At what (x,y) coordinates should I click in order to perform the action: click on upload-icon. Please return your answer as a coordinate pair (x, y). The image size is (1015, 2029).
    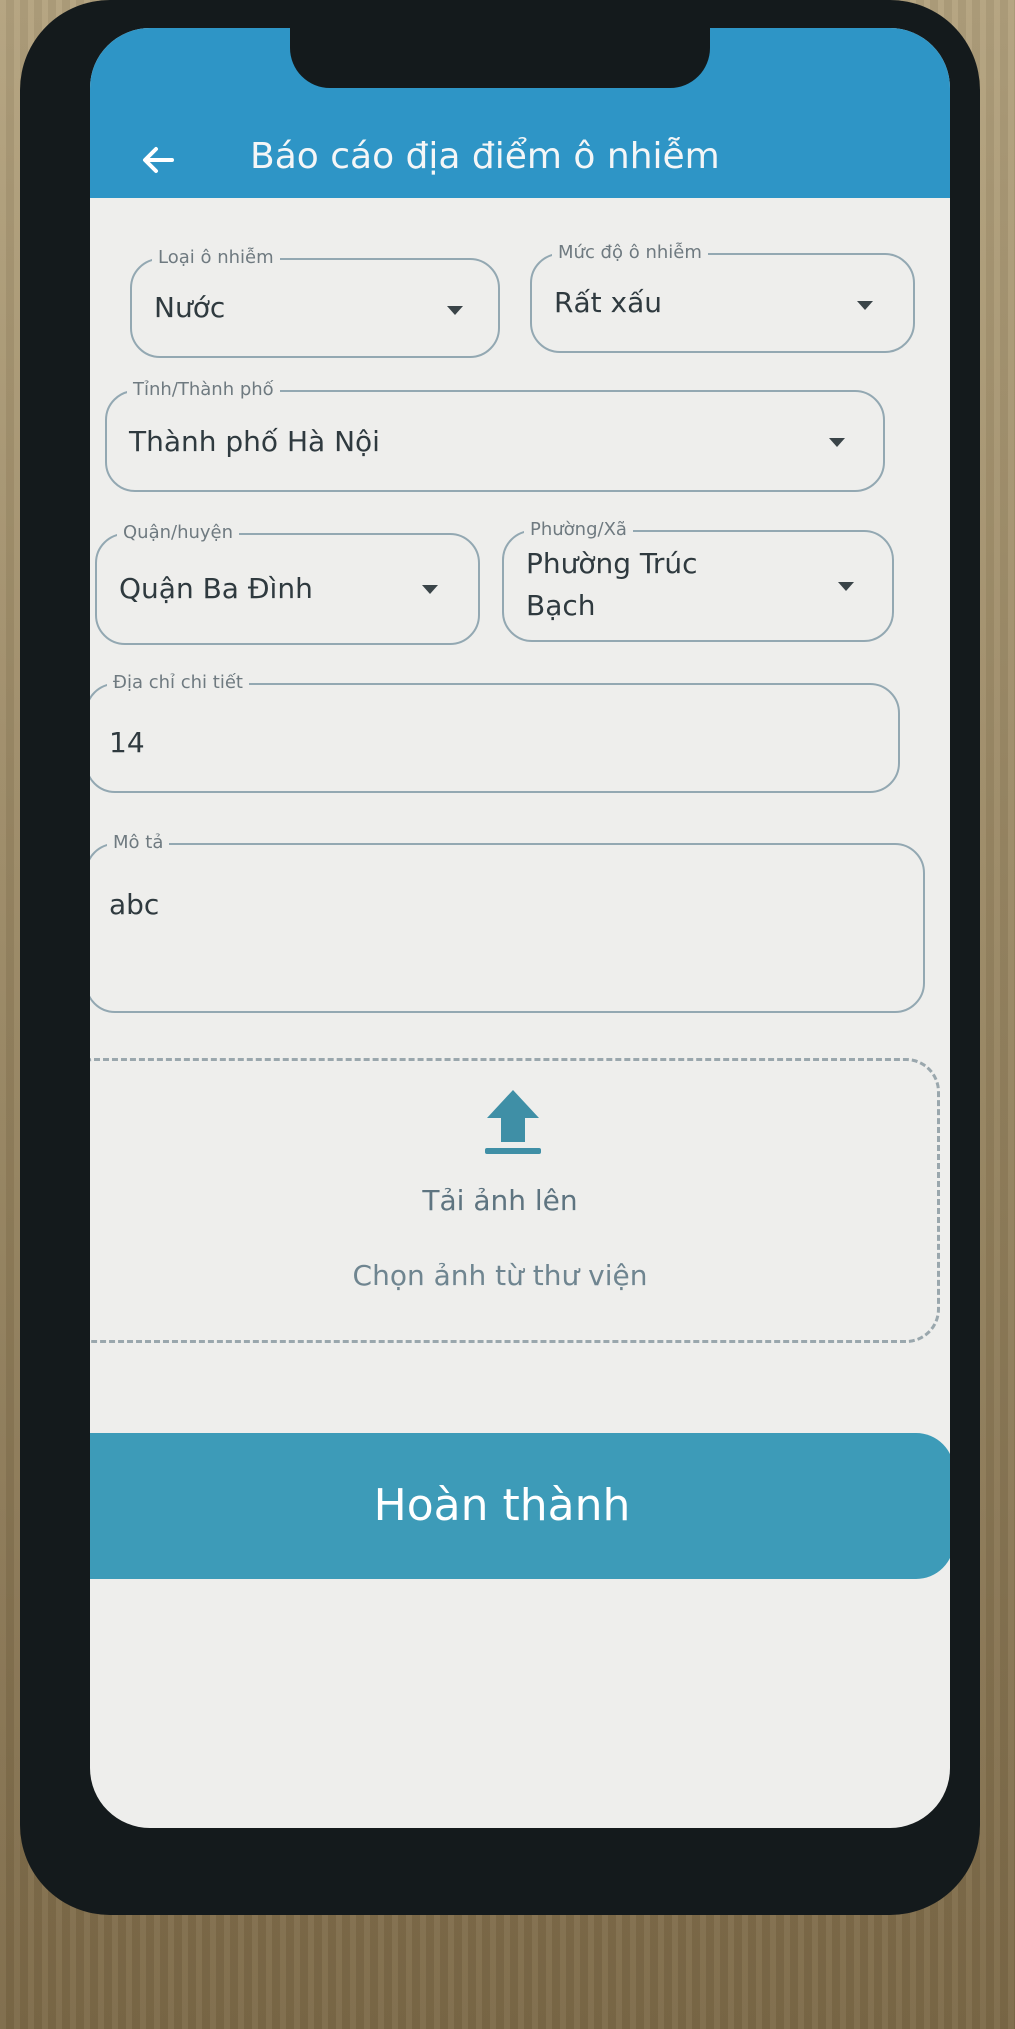
    Looking at the image, I should click on (513, 1122).